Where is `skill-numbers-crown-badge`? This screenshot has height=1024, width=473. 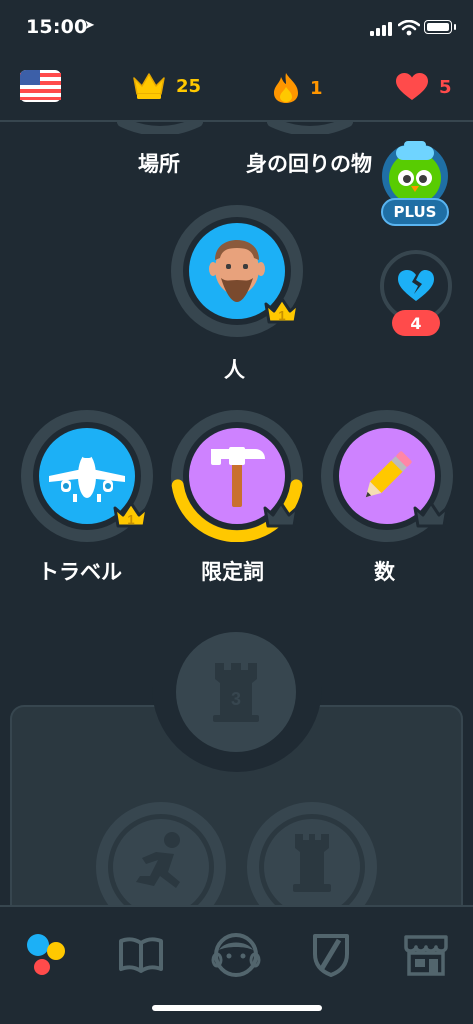
skill-numbers-crown-badge is located at coordinates (431, 518).